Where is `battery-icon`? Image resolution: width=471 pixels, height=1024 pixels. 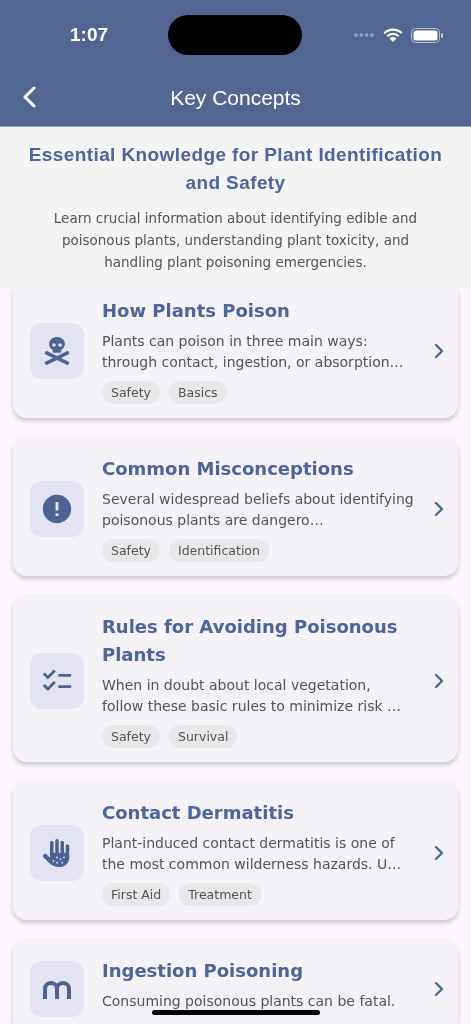 battery-icon is located at coordinates (427, 35).